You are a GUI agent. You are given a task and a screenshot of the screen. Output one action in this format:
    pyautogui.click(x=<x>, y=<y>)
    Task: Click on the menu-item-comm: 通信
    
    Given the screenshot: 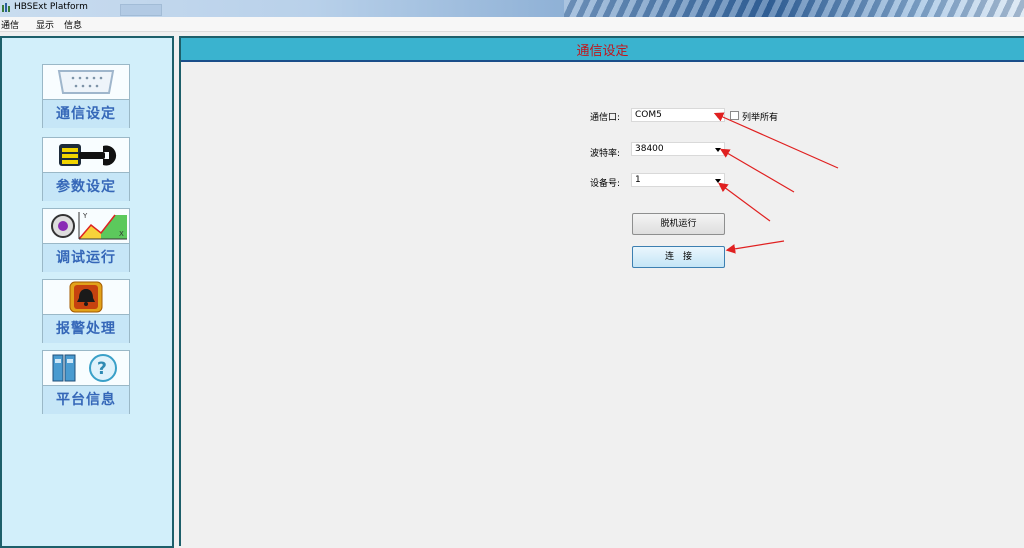 What is the action you would take?
    pyautogui.click(x=10, y=24)
    